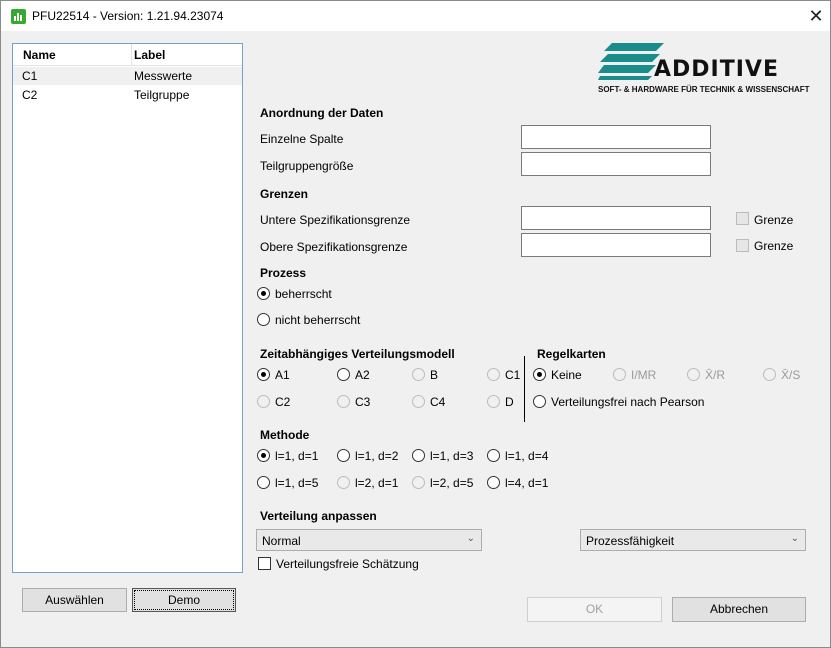 The width and height of the screenshot is (831, 648). Describe the element at coordinates (343, 482) in the screenshot. I see `method-2-1-radio` at that location.